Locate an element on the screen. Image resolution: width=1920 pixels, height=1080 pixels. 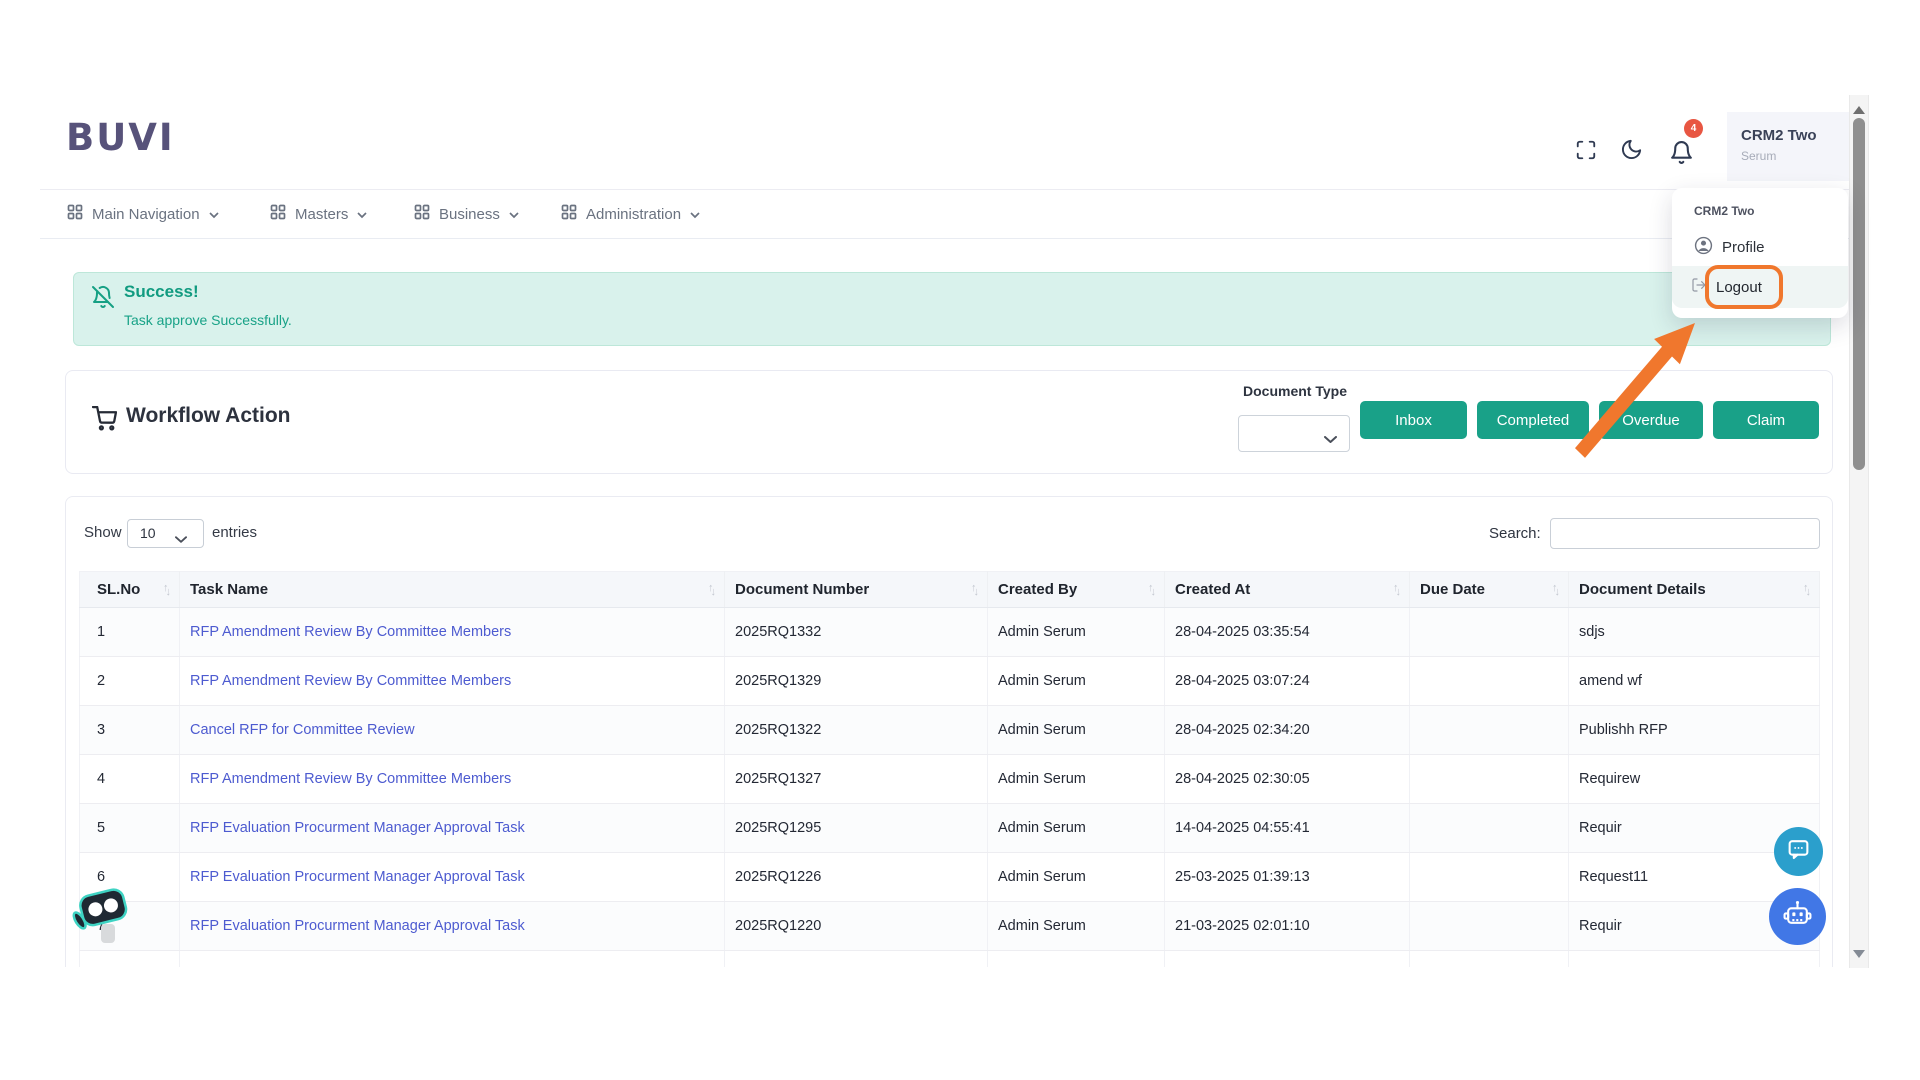
cell-created_at: 14-04-2025 04:55:41 is located at coordinates (1287, 828).